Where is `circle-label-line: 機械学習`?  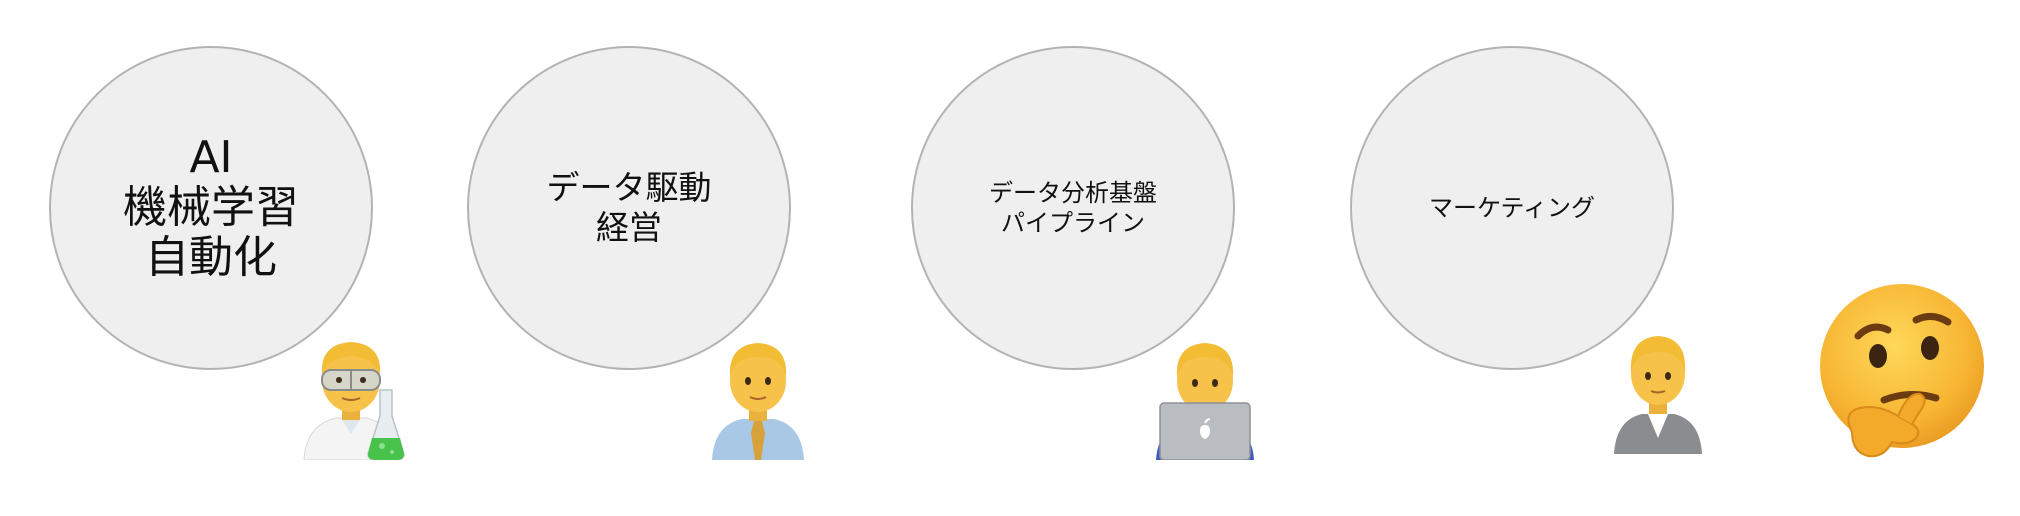
circle-label-line: 機械学習 is located at coordinates (211, 207).